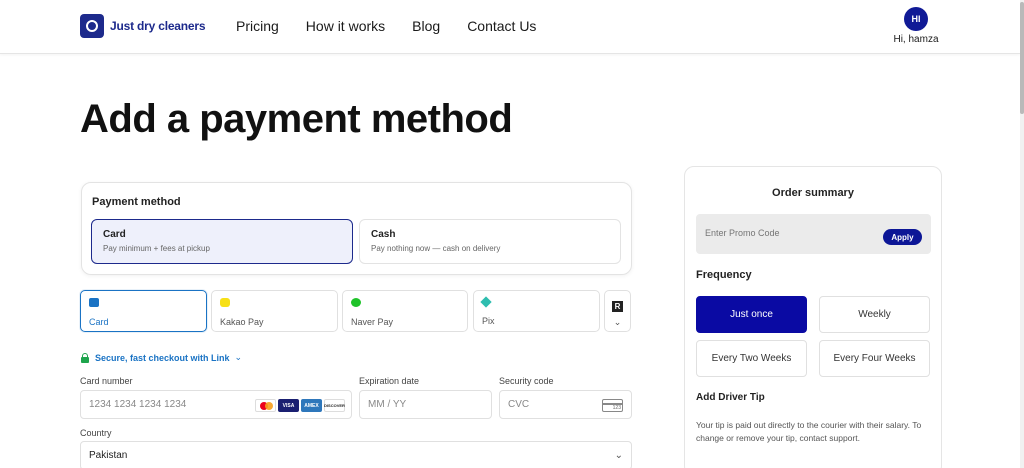 The height and width of the screenshot is (468, 1024). What do you see at coordinates (751, 358) in the screenshot?
I see `frequency-every-two-weeks: Every Two Weeks` at bounding box center [751, 358].